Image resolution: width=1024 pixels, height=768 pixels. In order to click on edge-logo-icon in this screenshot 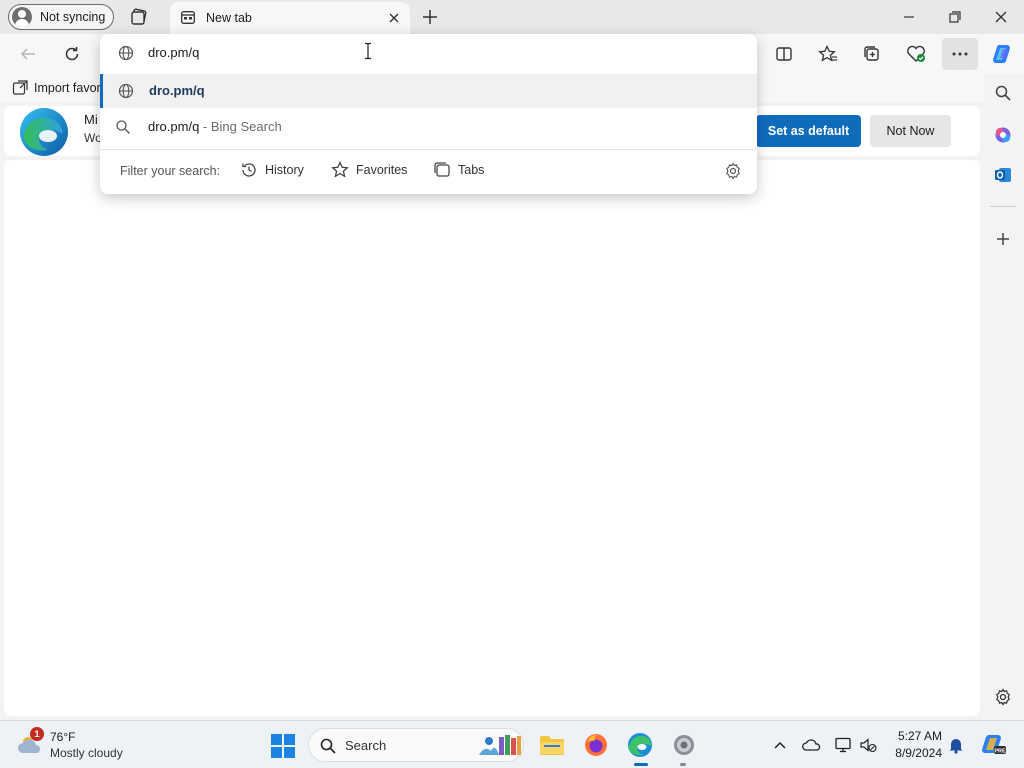, I will do `click(44, 132)`.